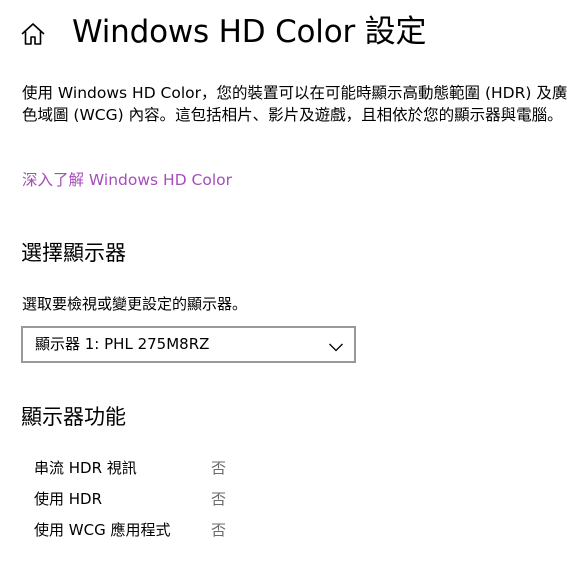  What do you see at coordinates (73, 417) in the screenshot?
I see `display-capabilities-heading: 顯示器功能` at bounding box center [73, 417].